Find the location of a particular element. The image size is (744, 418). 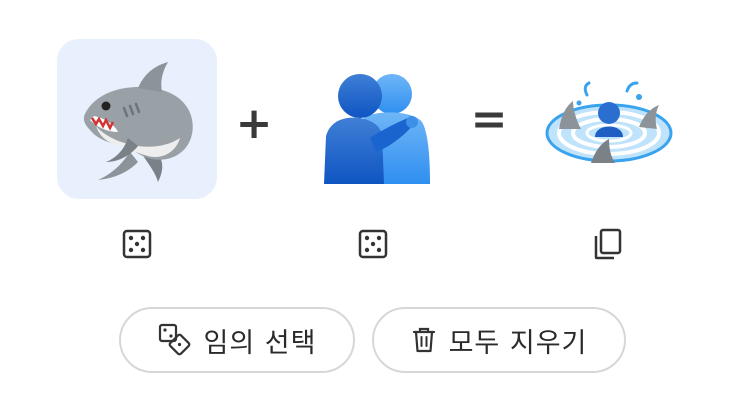

left-emoji-slot is located at coordinates (137, 119).